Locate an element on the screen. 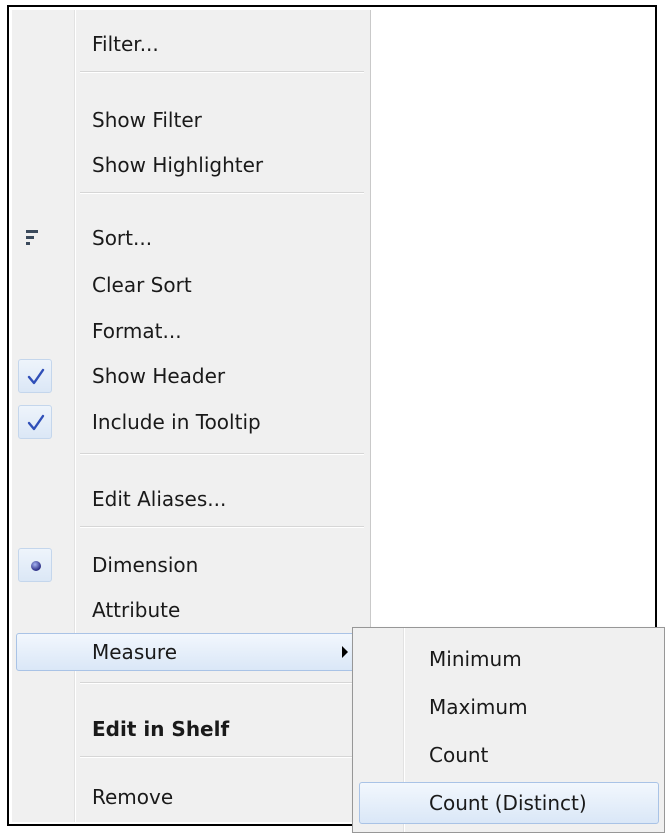 The height and width of the screenshot is (833, 665). menu-item-show-header: Show Header is located at coordinates (191, 376).